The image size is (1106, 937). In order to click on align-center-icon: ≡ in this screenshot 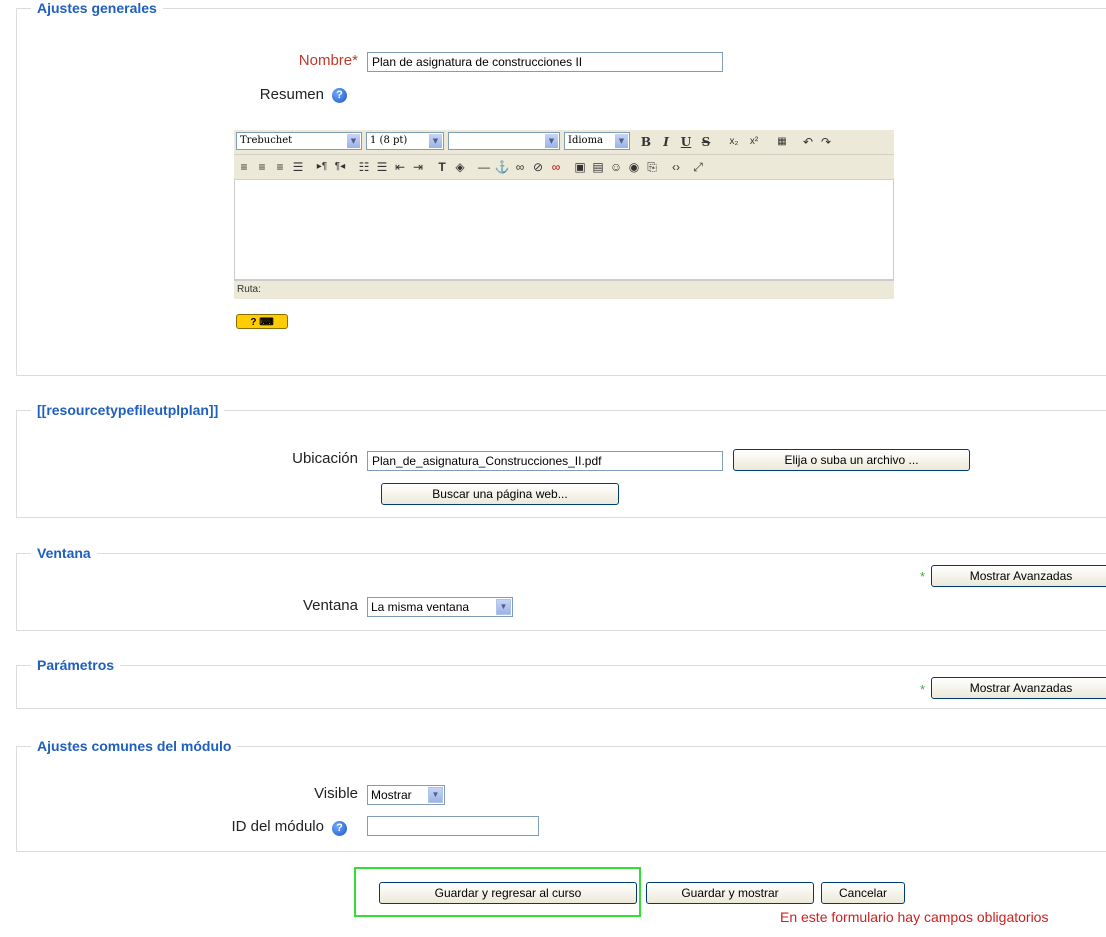, I will do `click(262, 167)`.